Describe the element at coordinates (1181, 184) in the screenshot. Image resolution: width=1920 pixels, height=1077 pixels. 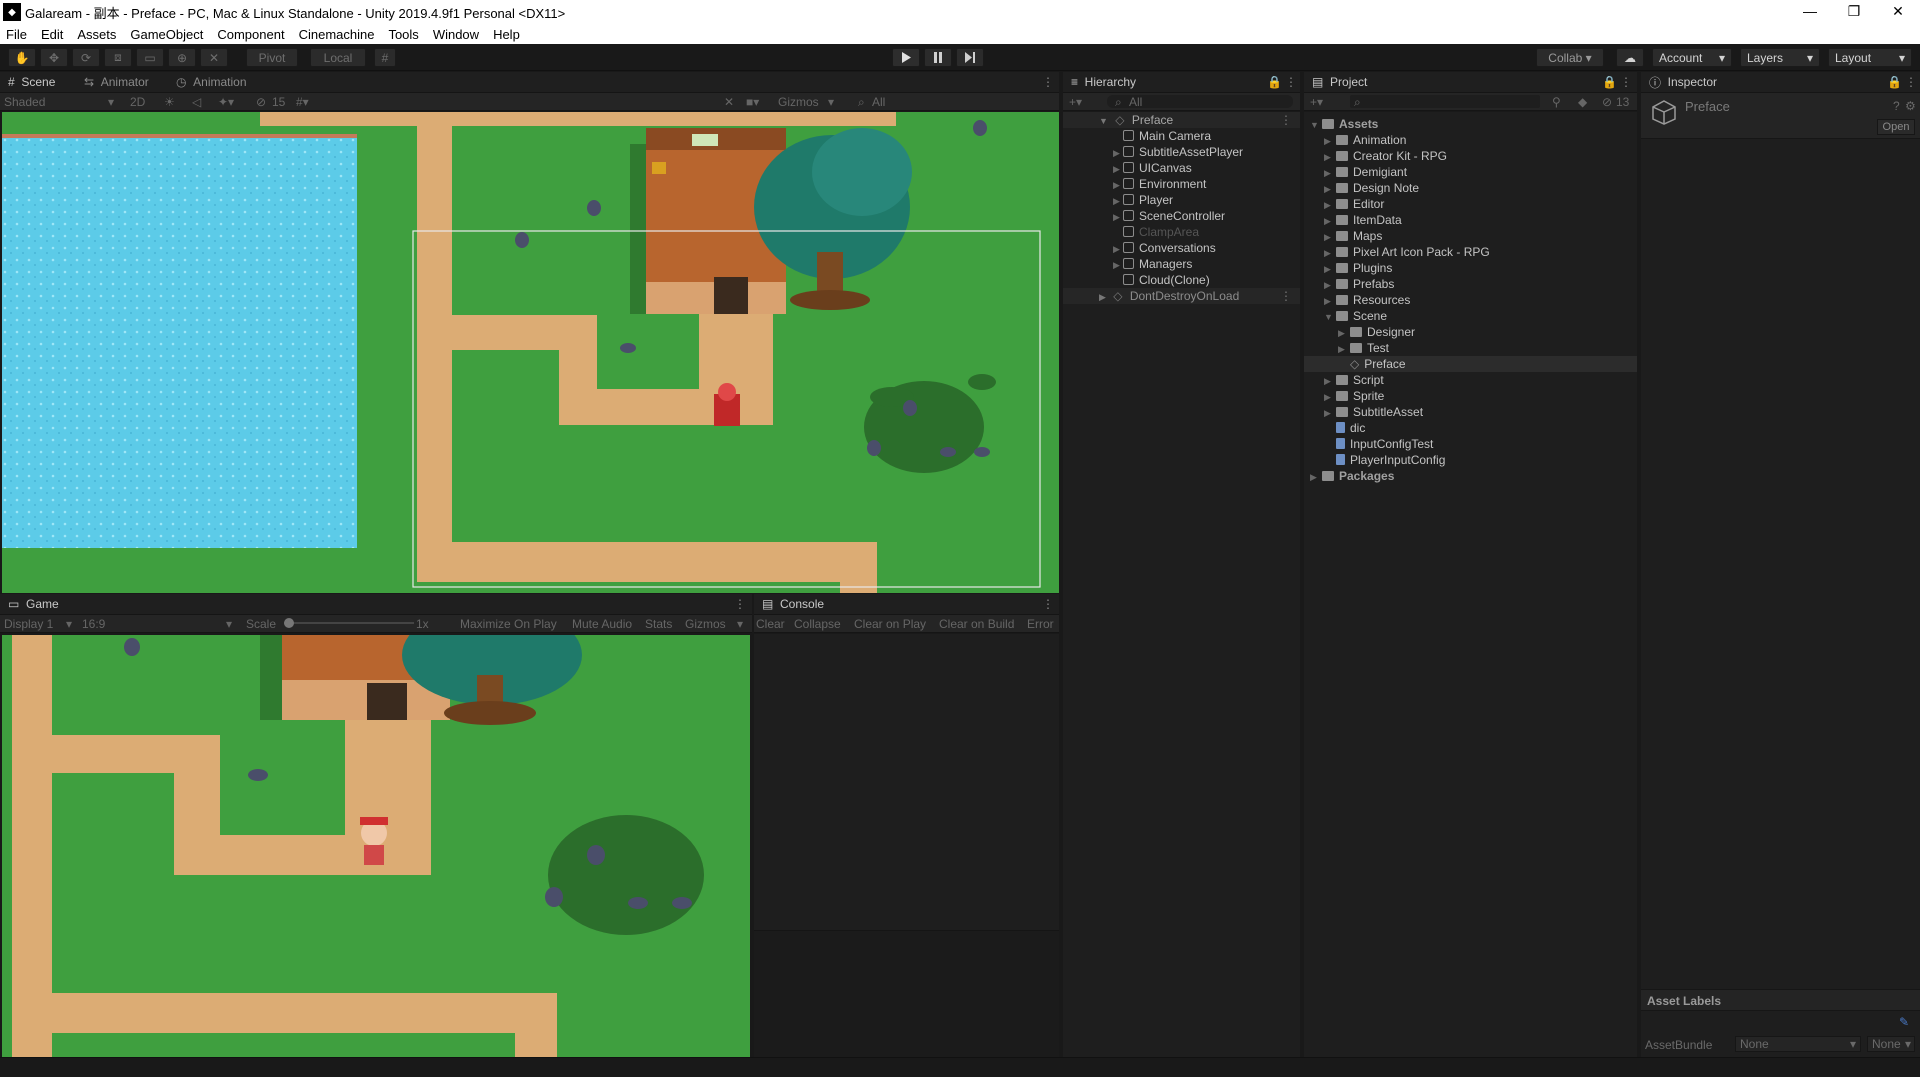
I see `hierarchy-item: ▶ Environment` at that location.